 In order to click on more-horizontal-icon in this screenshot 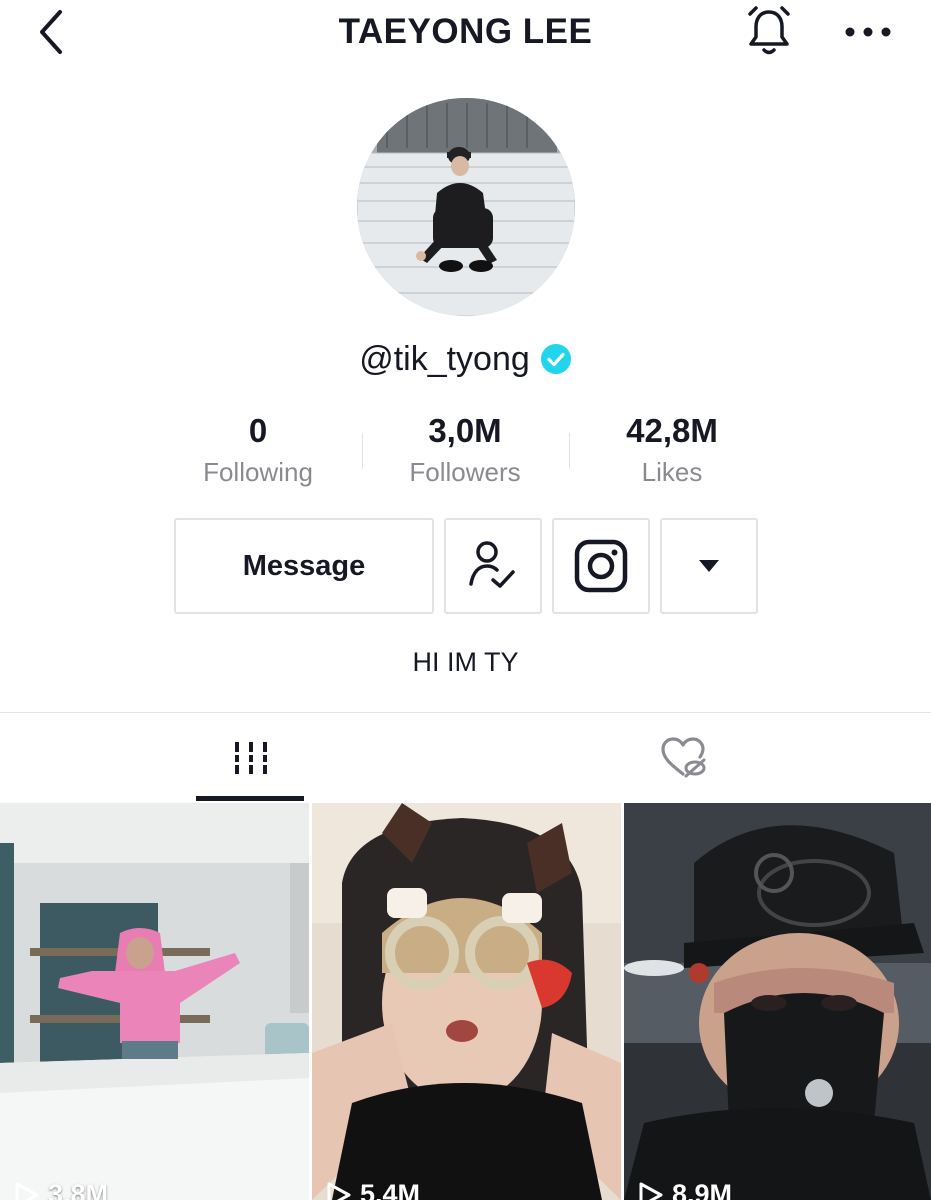, I will do `click(868, 32)`.